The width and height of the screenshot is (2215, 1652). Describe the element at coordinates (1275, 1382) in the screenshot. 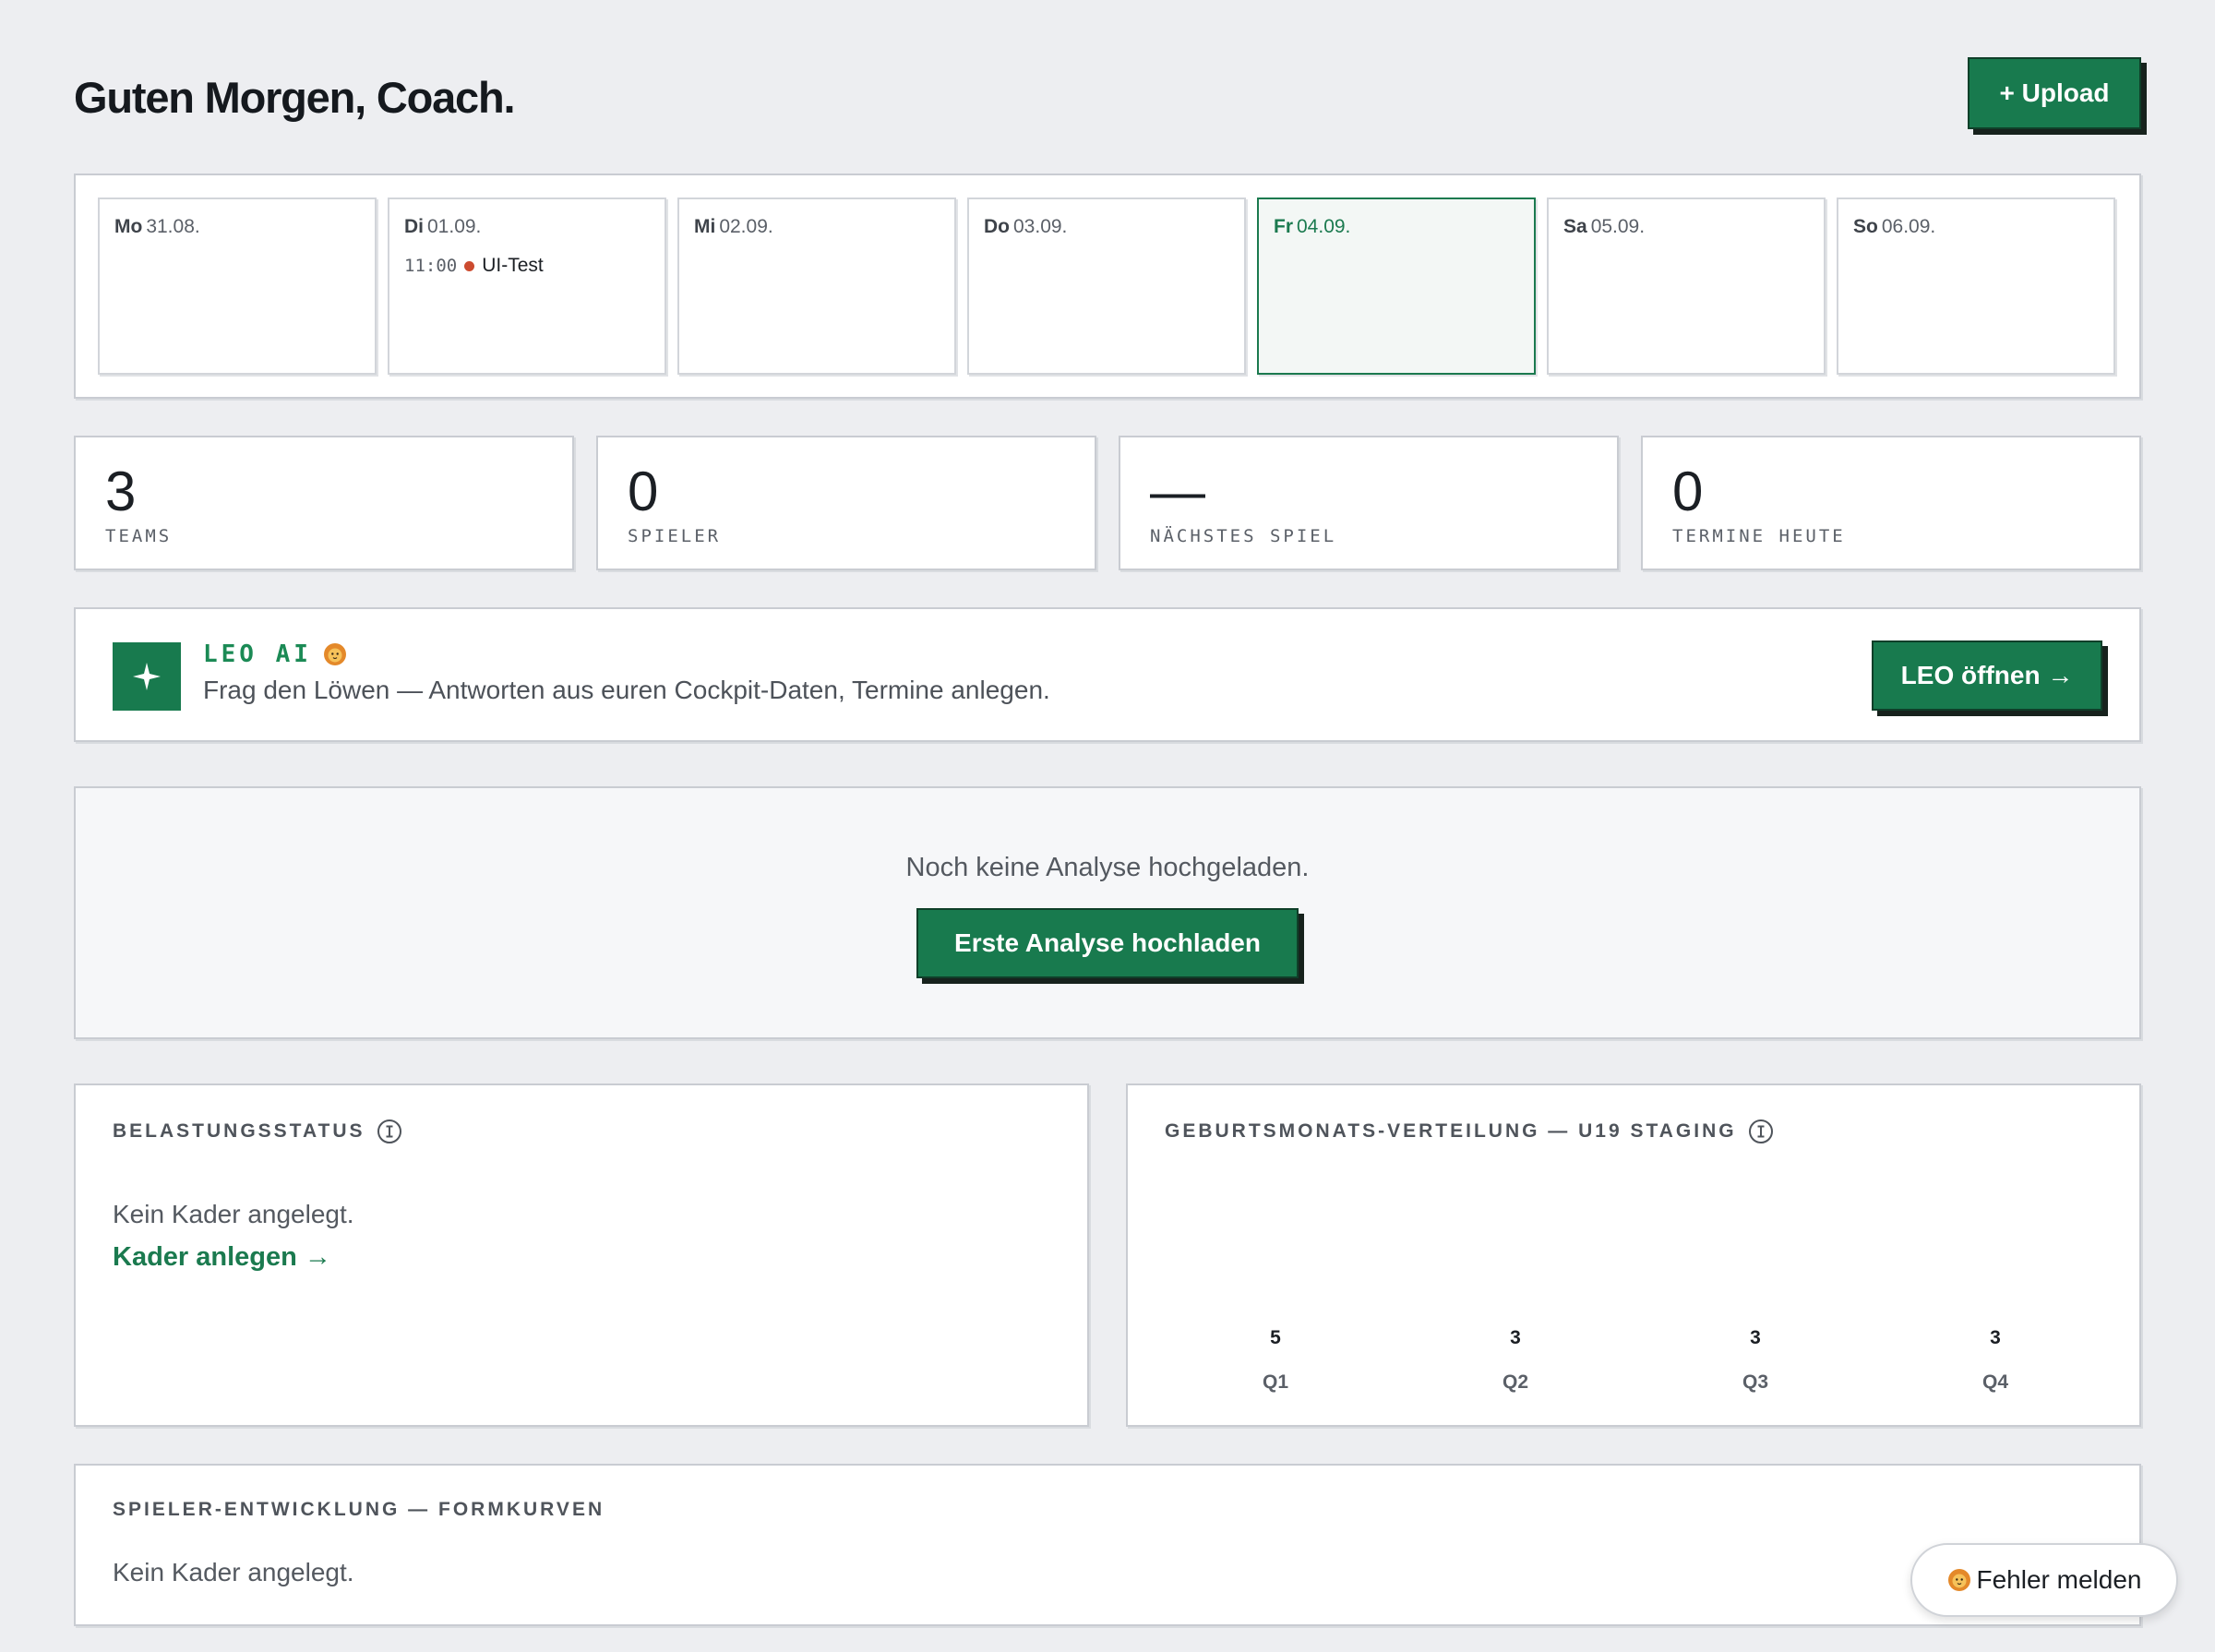

I see `bar-label-q1: Q1` at that location.